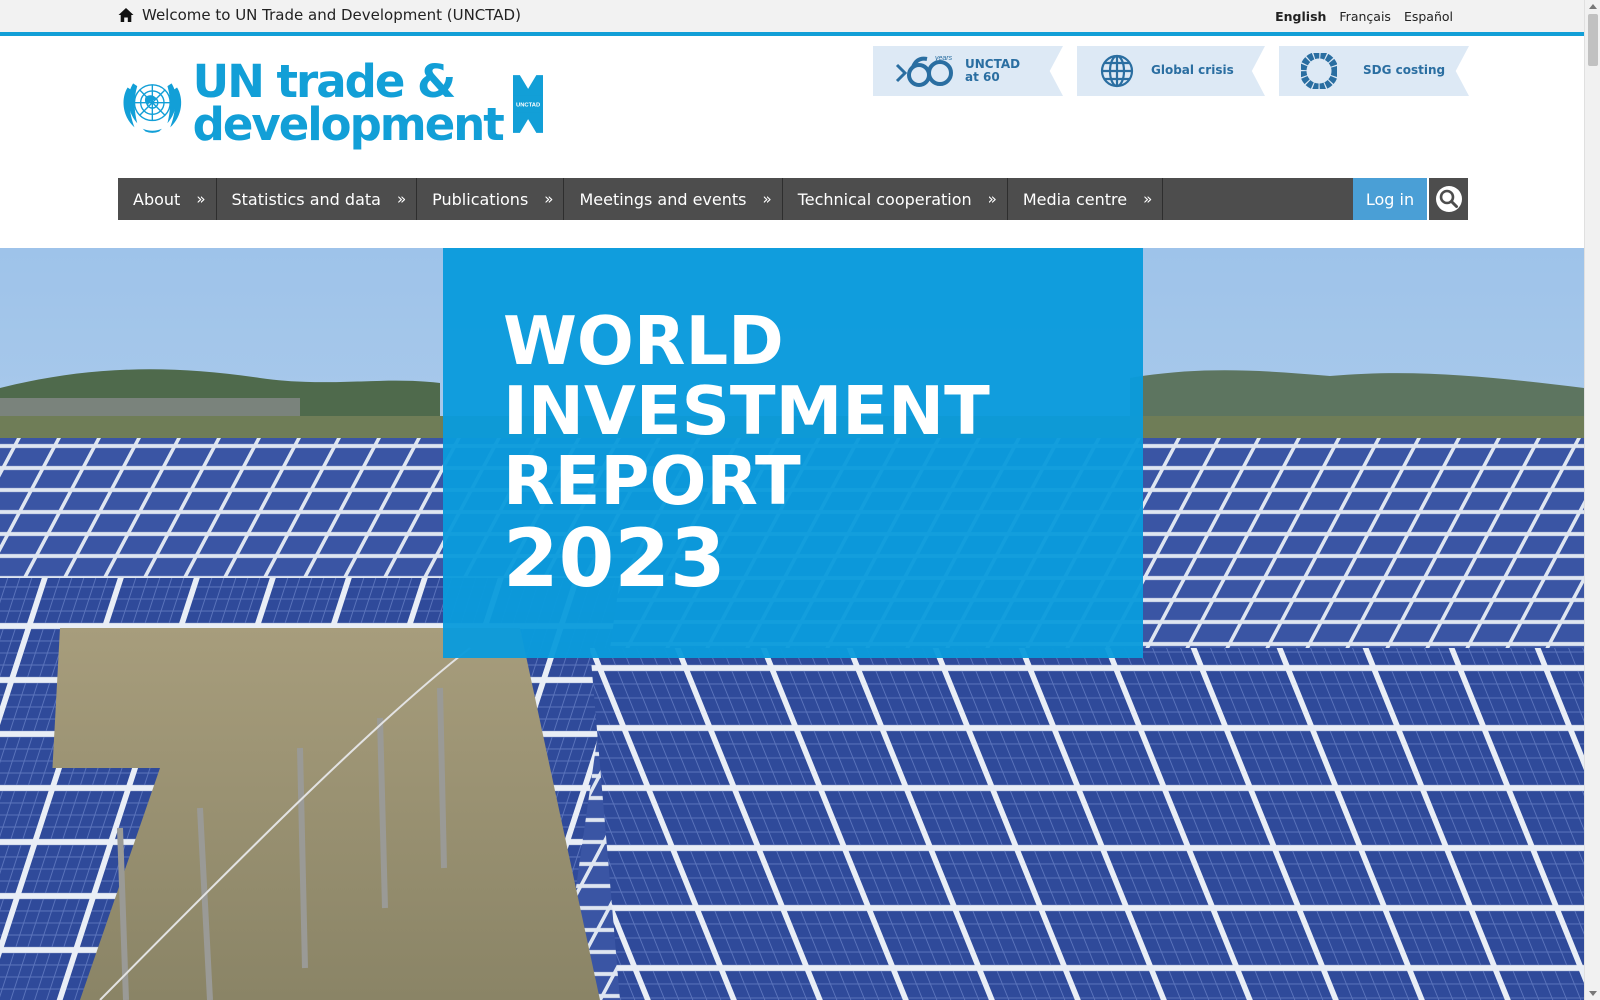  I want to click on promo-label-line-1: Global crisis, so click(1192, 70).